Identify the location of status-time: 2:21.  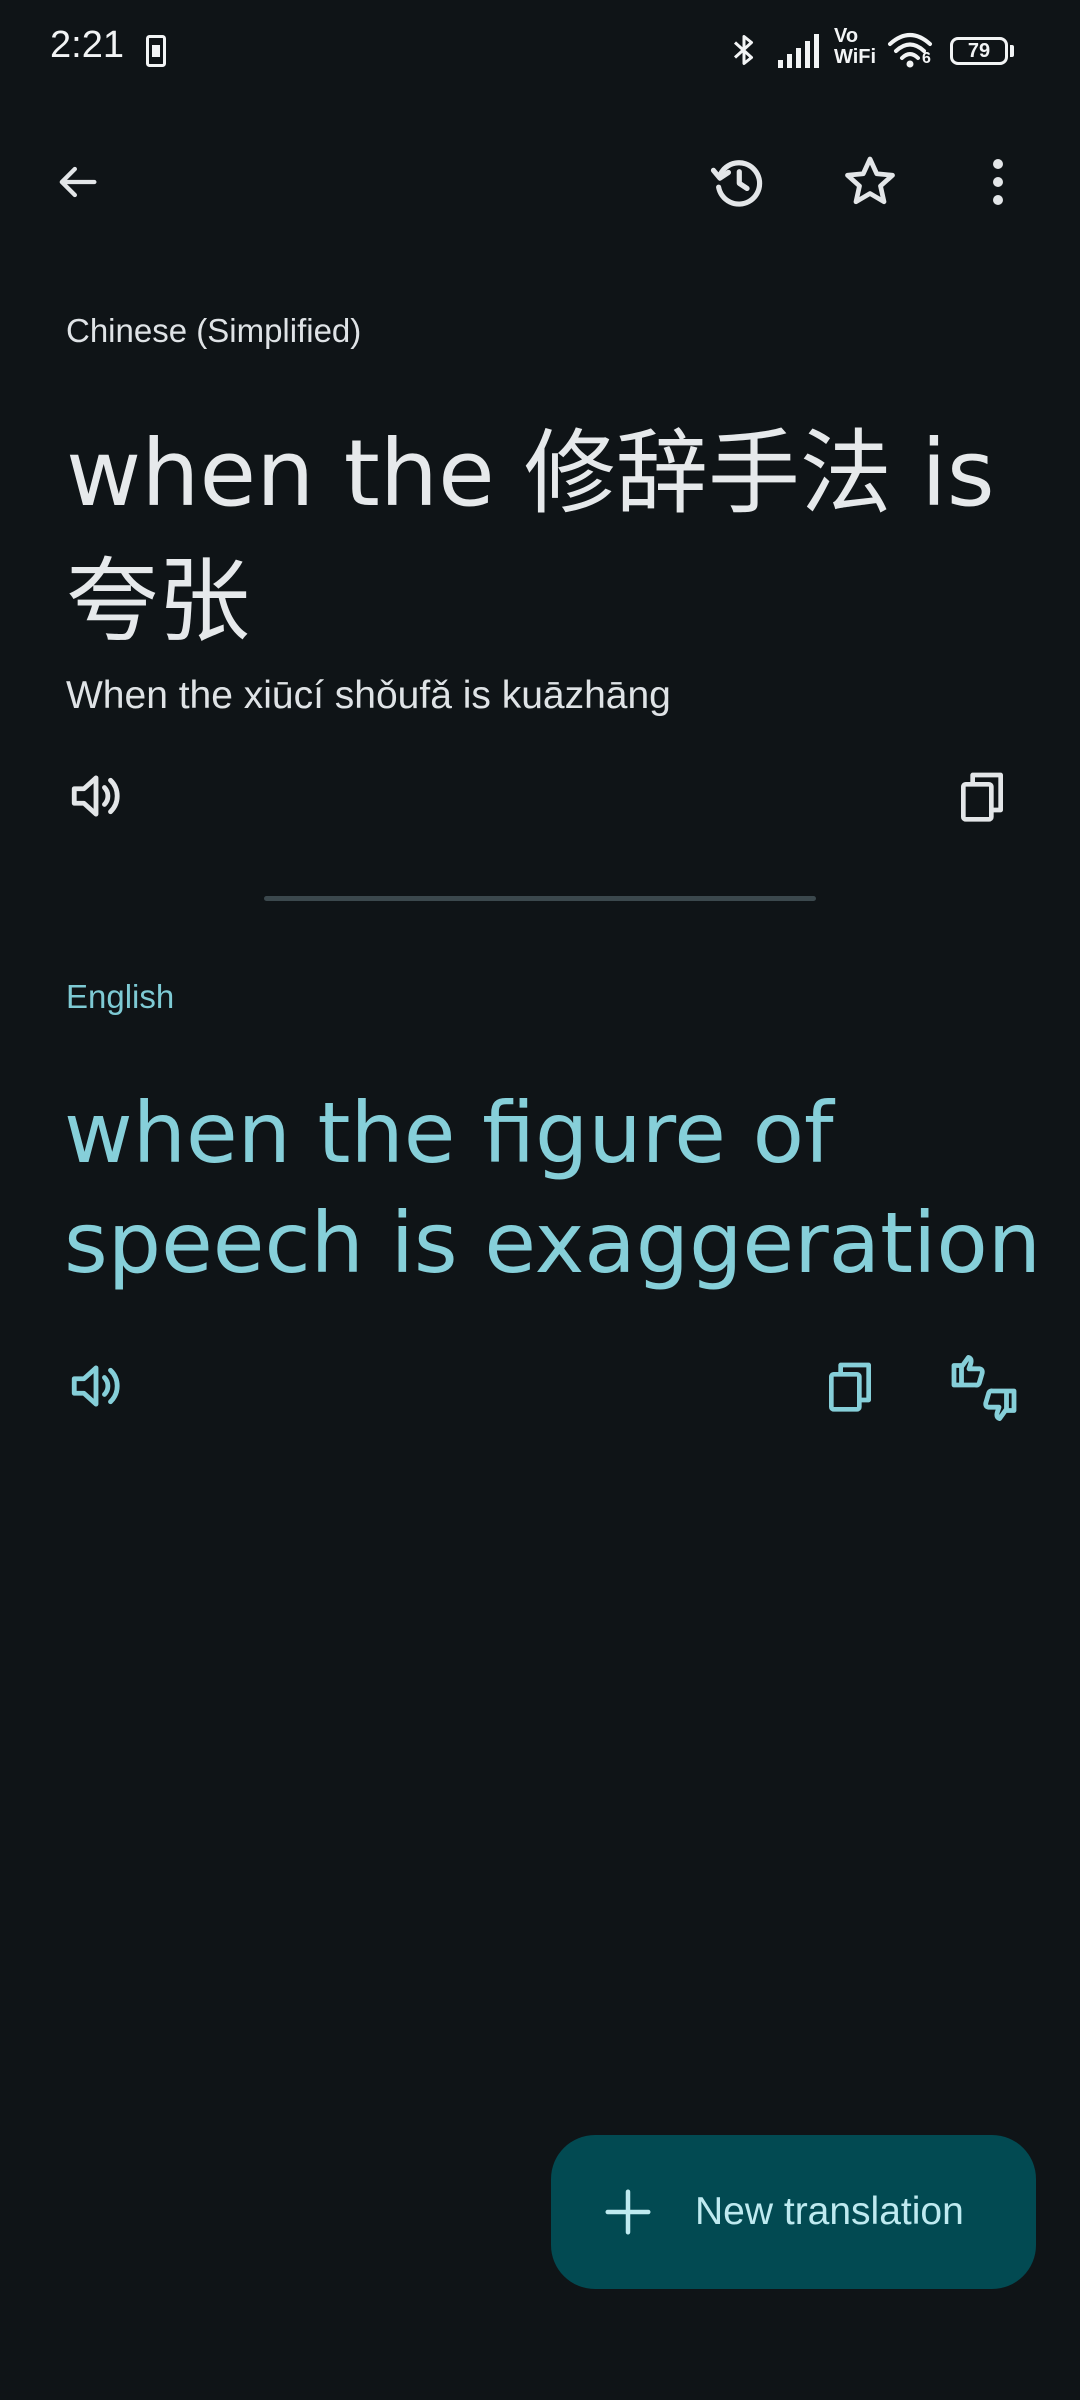
(87, 45).